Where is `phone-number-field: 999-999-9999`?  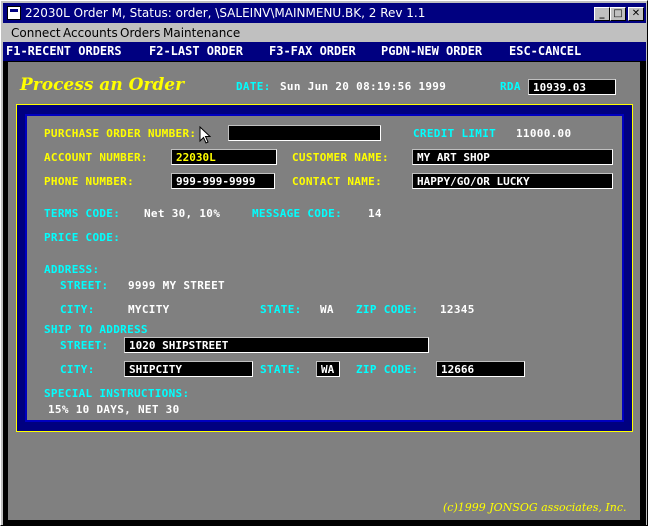
phone-number-field: 999-999-9999 is located at coordinates (223, 181).